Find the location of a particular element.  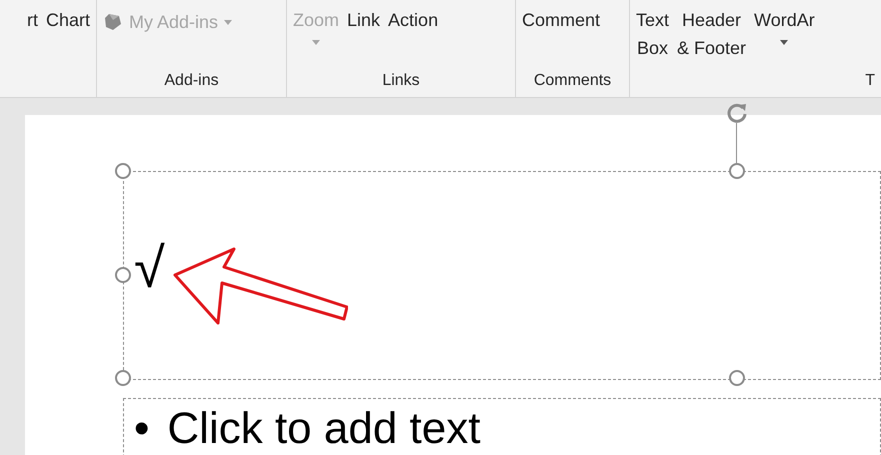

ribbon-button: Chart is located at coordinates (68, 20).